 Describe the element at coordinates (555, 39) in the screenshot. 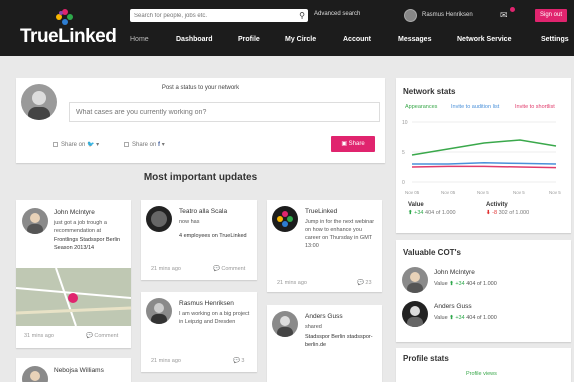

I see `nav-settings: Settings` at that location.